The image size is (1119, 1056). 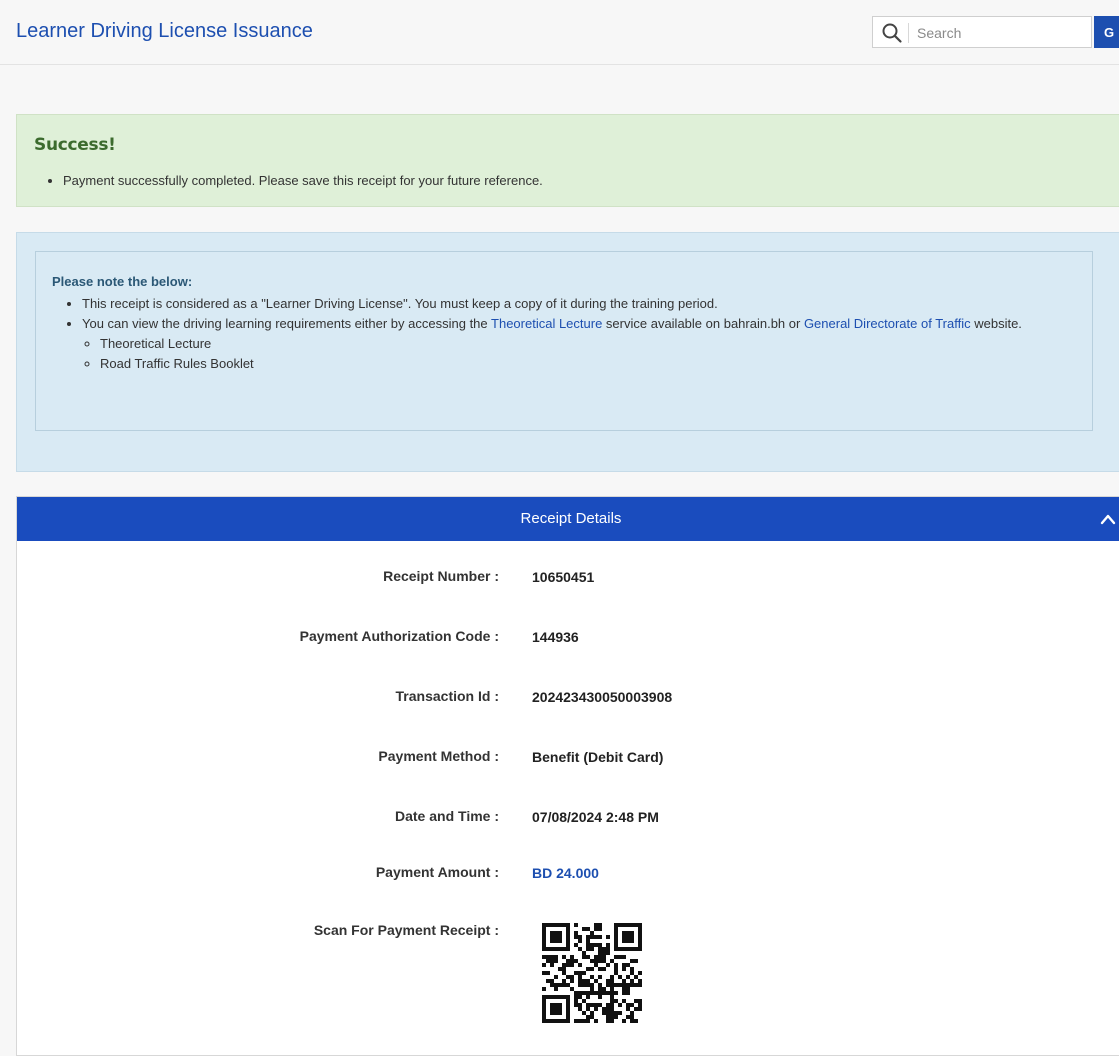 I want to click on page-title: Learner Driving License Issuance, so click(x=164, y=31).